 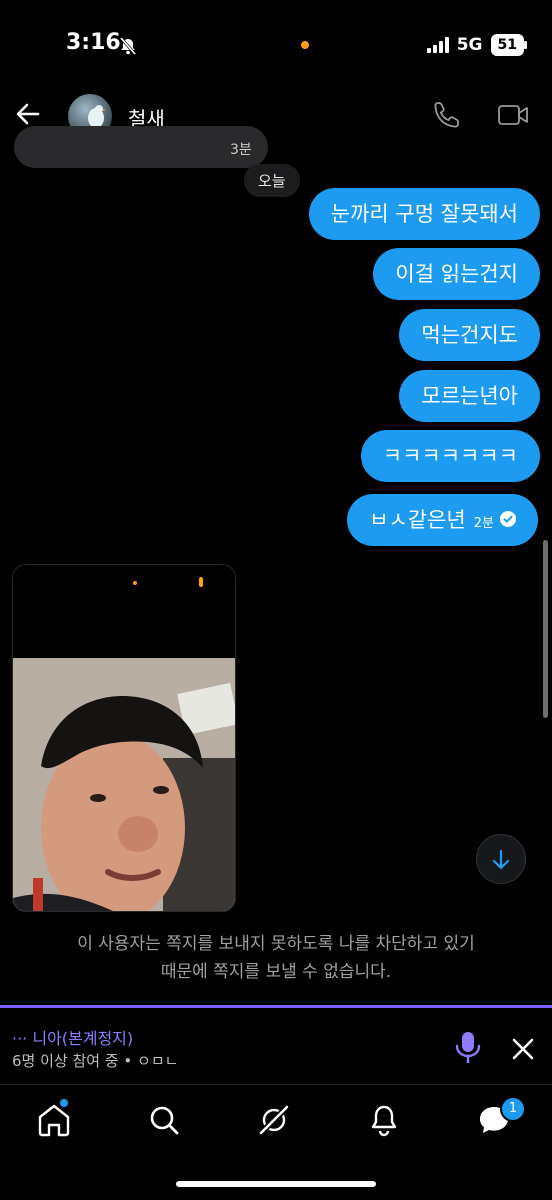 What do you see at coordinates (483, 523) in the screenshot?
I see `message-time: 2분` at bounding box center [483, 523].